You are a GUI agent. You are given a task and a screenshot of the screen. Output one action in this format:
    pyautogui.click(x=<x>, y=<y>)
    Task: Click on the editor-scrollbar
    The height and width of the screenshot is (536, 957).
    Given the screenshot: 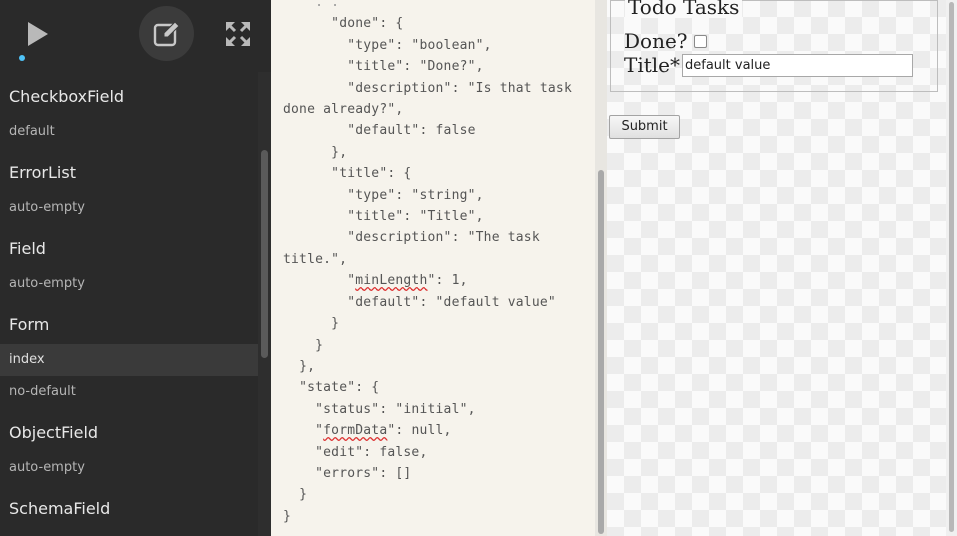 What is the action you would take?
    pyautogui.click(x=601, y=268)
    